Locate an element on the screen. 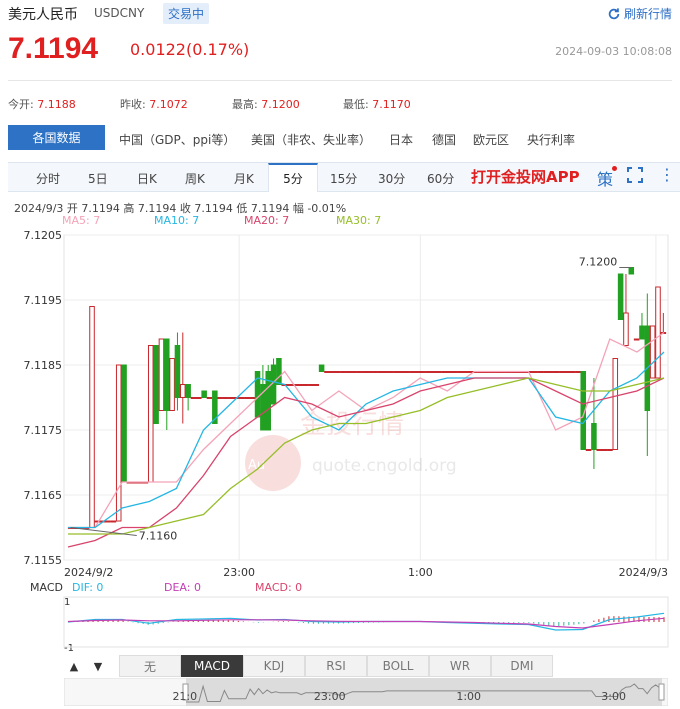 Image resolution: width=680 pixels, height=709 pixels. y-tick-label: 7.1175 is located at coordinates (43, 430).